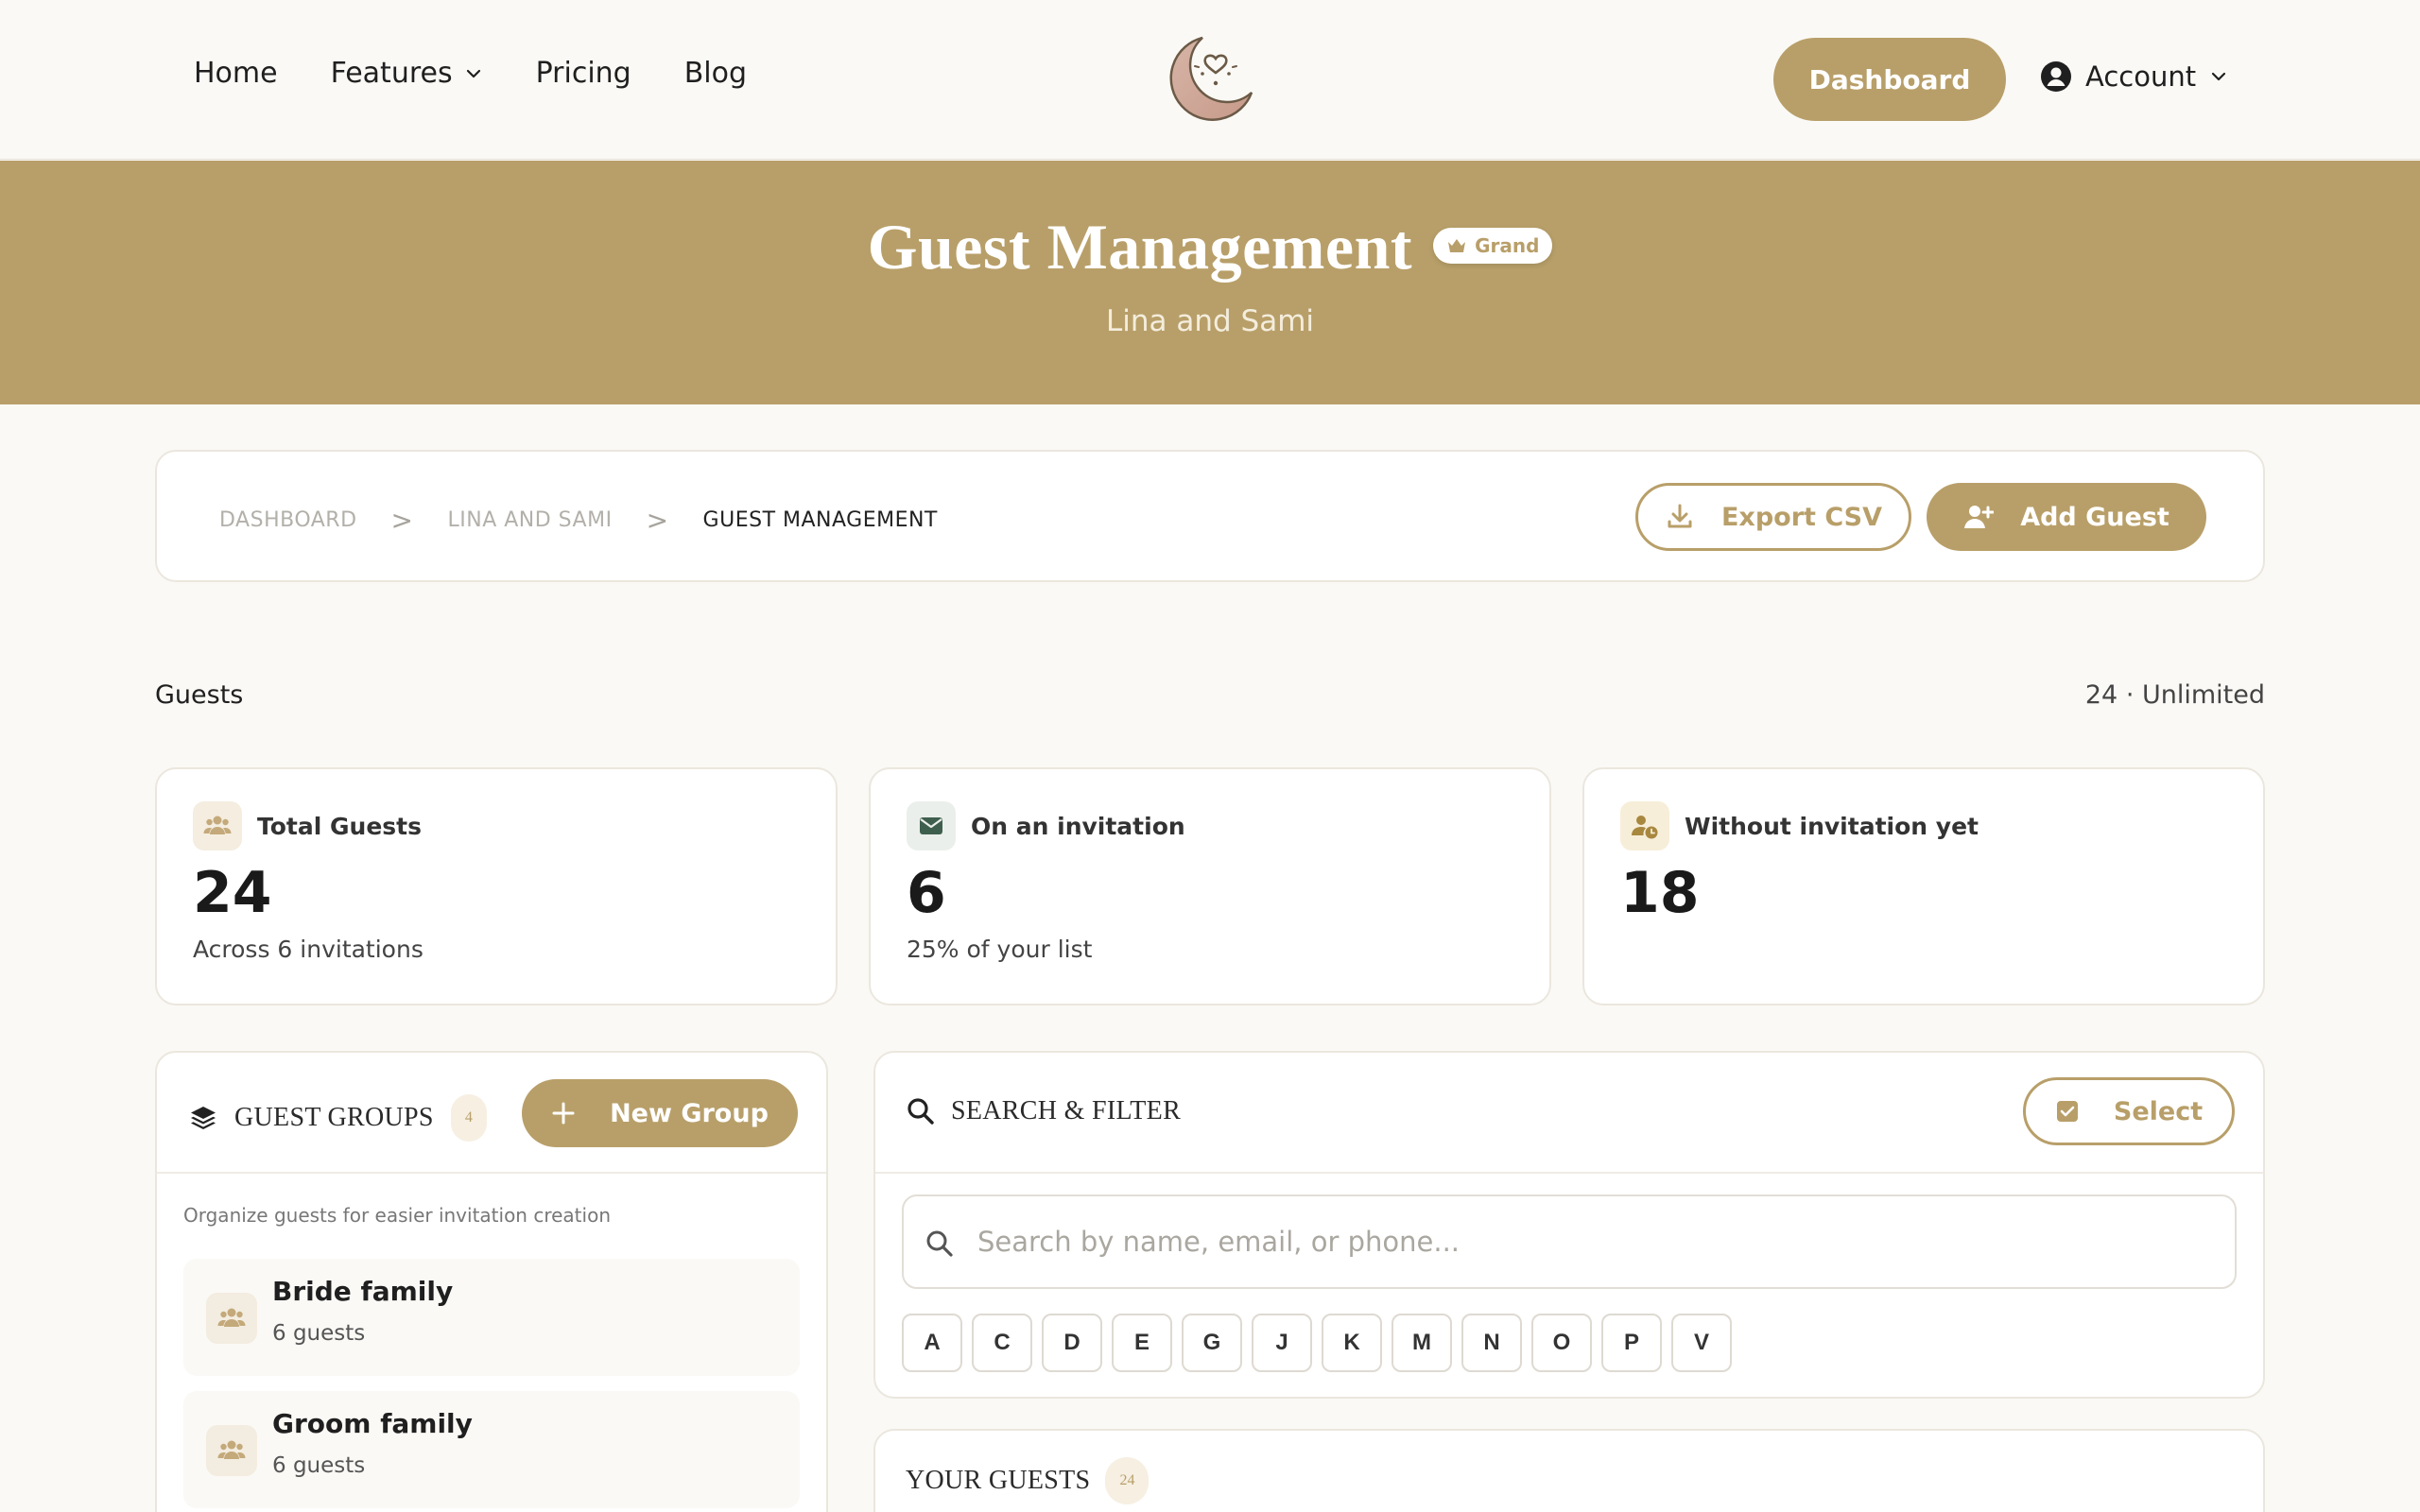 The width and height of the screenshot is (2420, 1512). I want to click on group-name: Bride family, so click(363, 1291).